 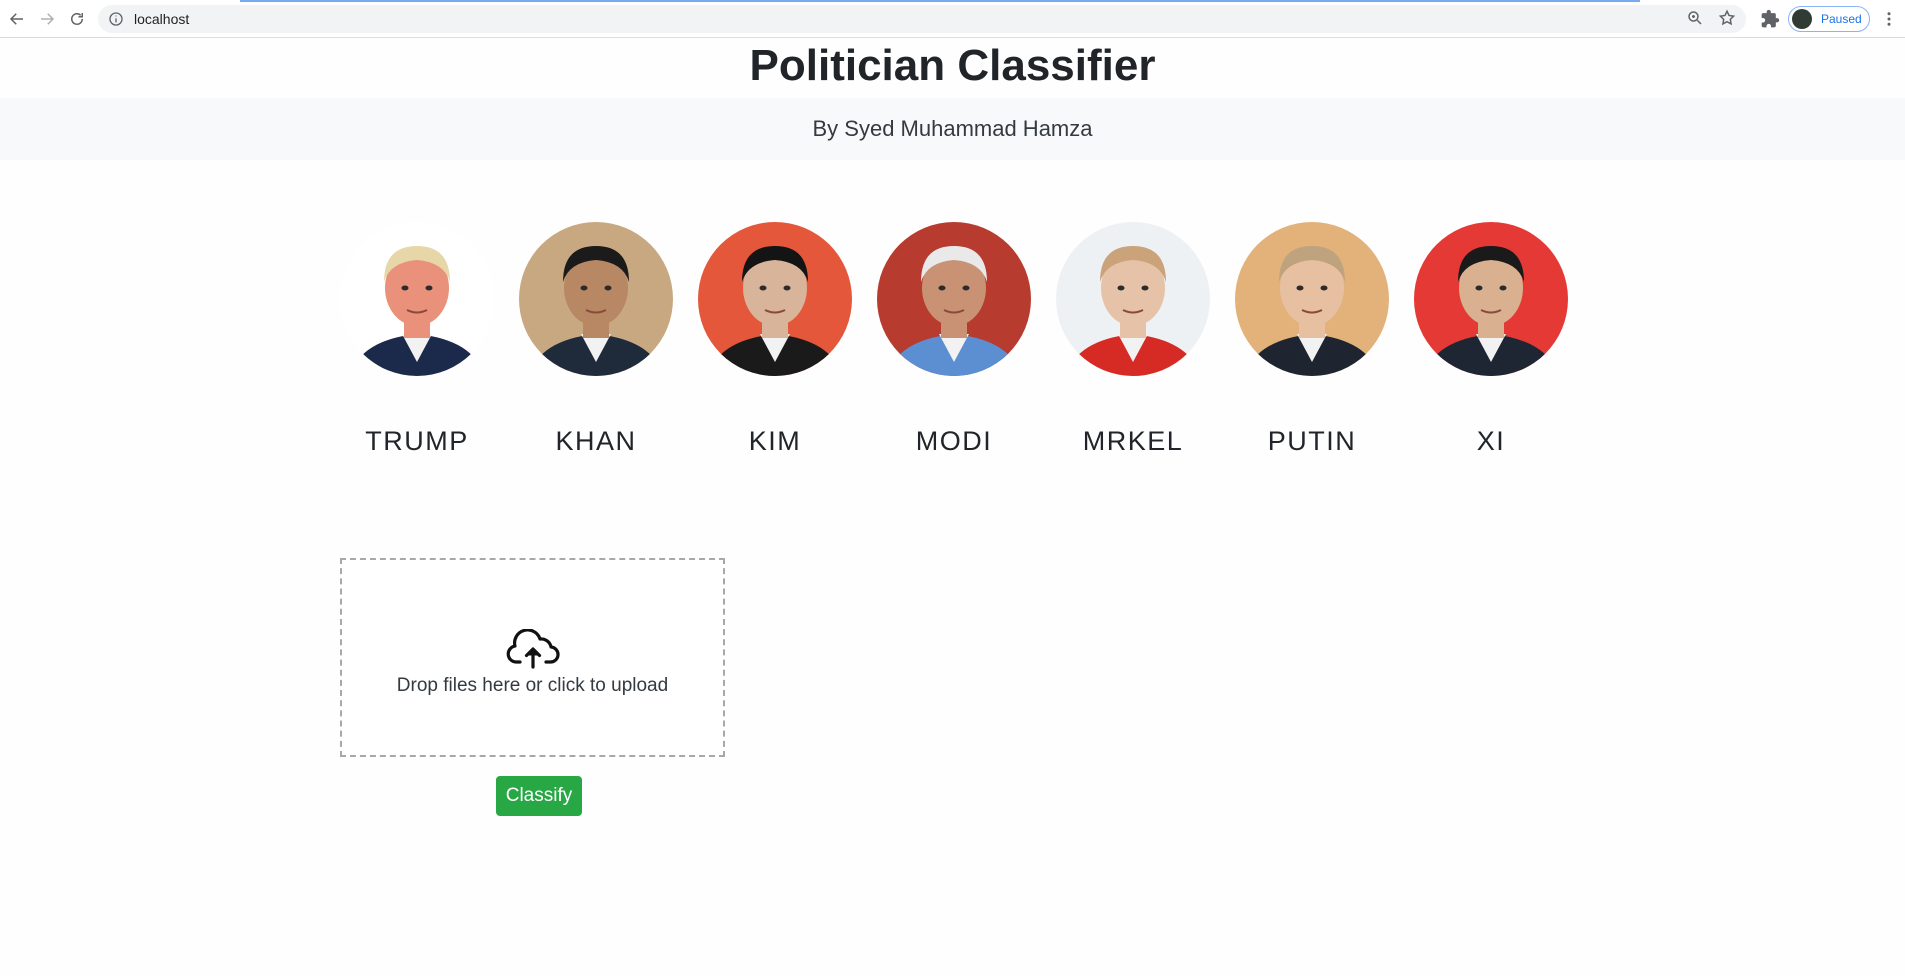 What do you see at coordinates (17, 19) in the screenshot?
I see `back-icon` at bounding box center [17, 19].